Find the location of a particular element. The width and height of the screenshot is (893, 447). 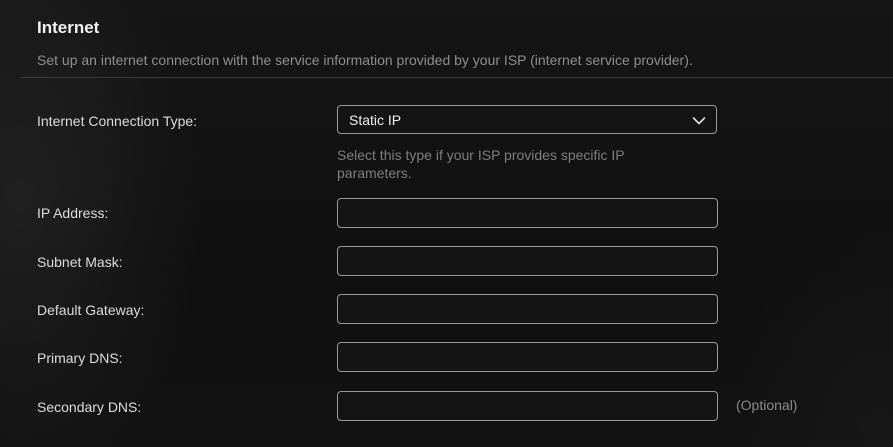

secondary-dns-optional-note: (Optional) is located at coordinates (767, 405).